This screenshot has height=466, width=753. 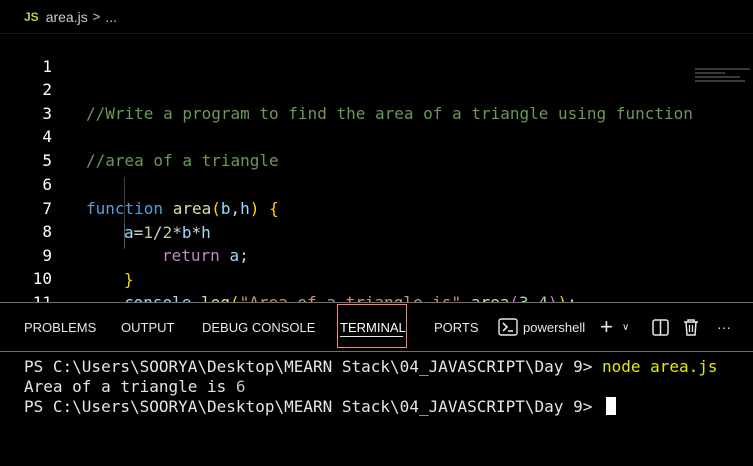 What do you see at coordinates (215, 297) in the screenshot?
I see `method: log` at bounding box center [215, 297].